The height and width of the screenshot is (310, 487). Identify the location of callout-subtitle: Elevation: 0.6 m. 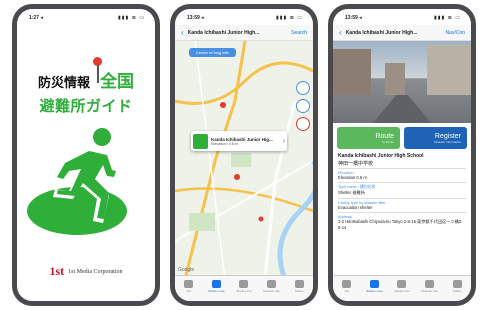
(225, 143).